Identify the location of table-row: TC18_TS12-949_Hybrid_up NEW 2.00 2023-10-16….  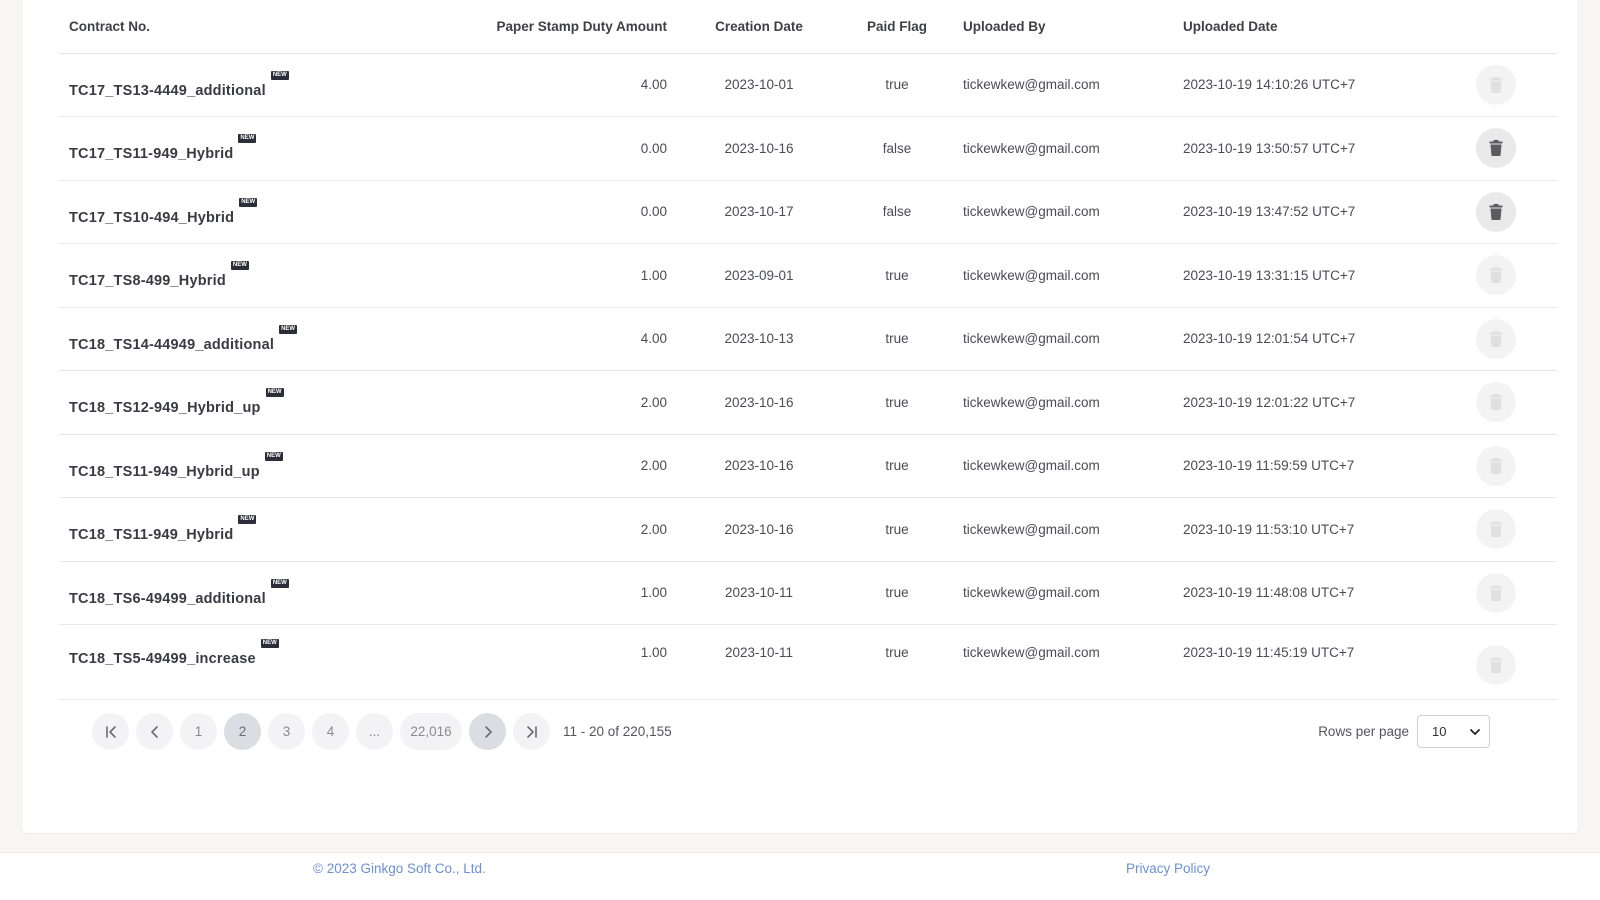
(808, 402).